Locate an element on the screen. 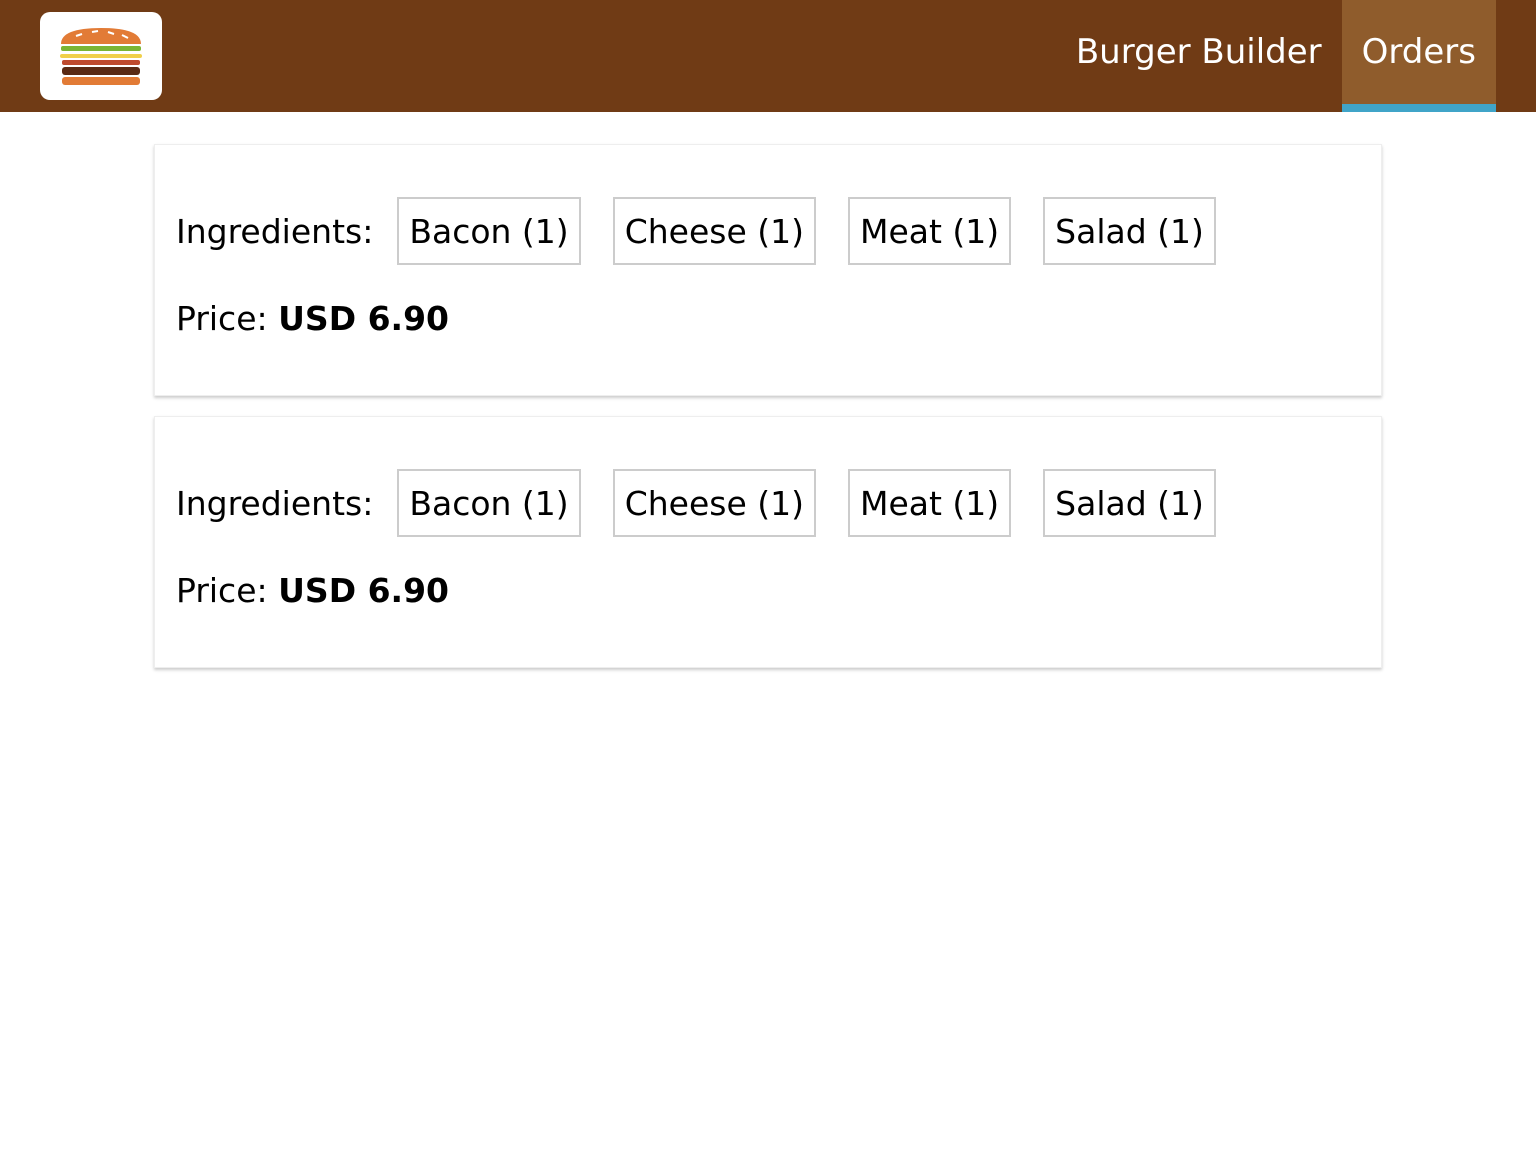  toolbar: Burger Builder Orders is located at coordinates (768, 56).